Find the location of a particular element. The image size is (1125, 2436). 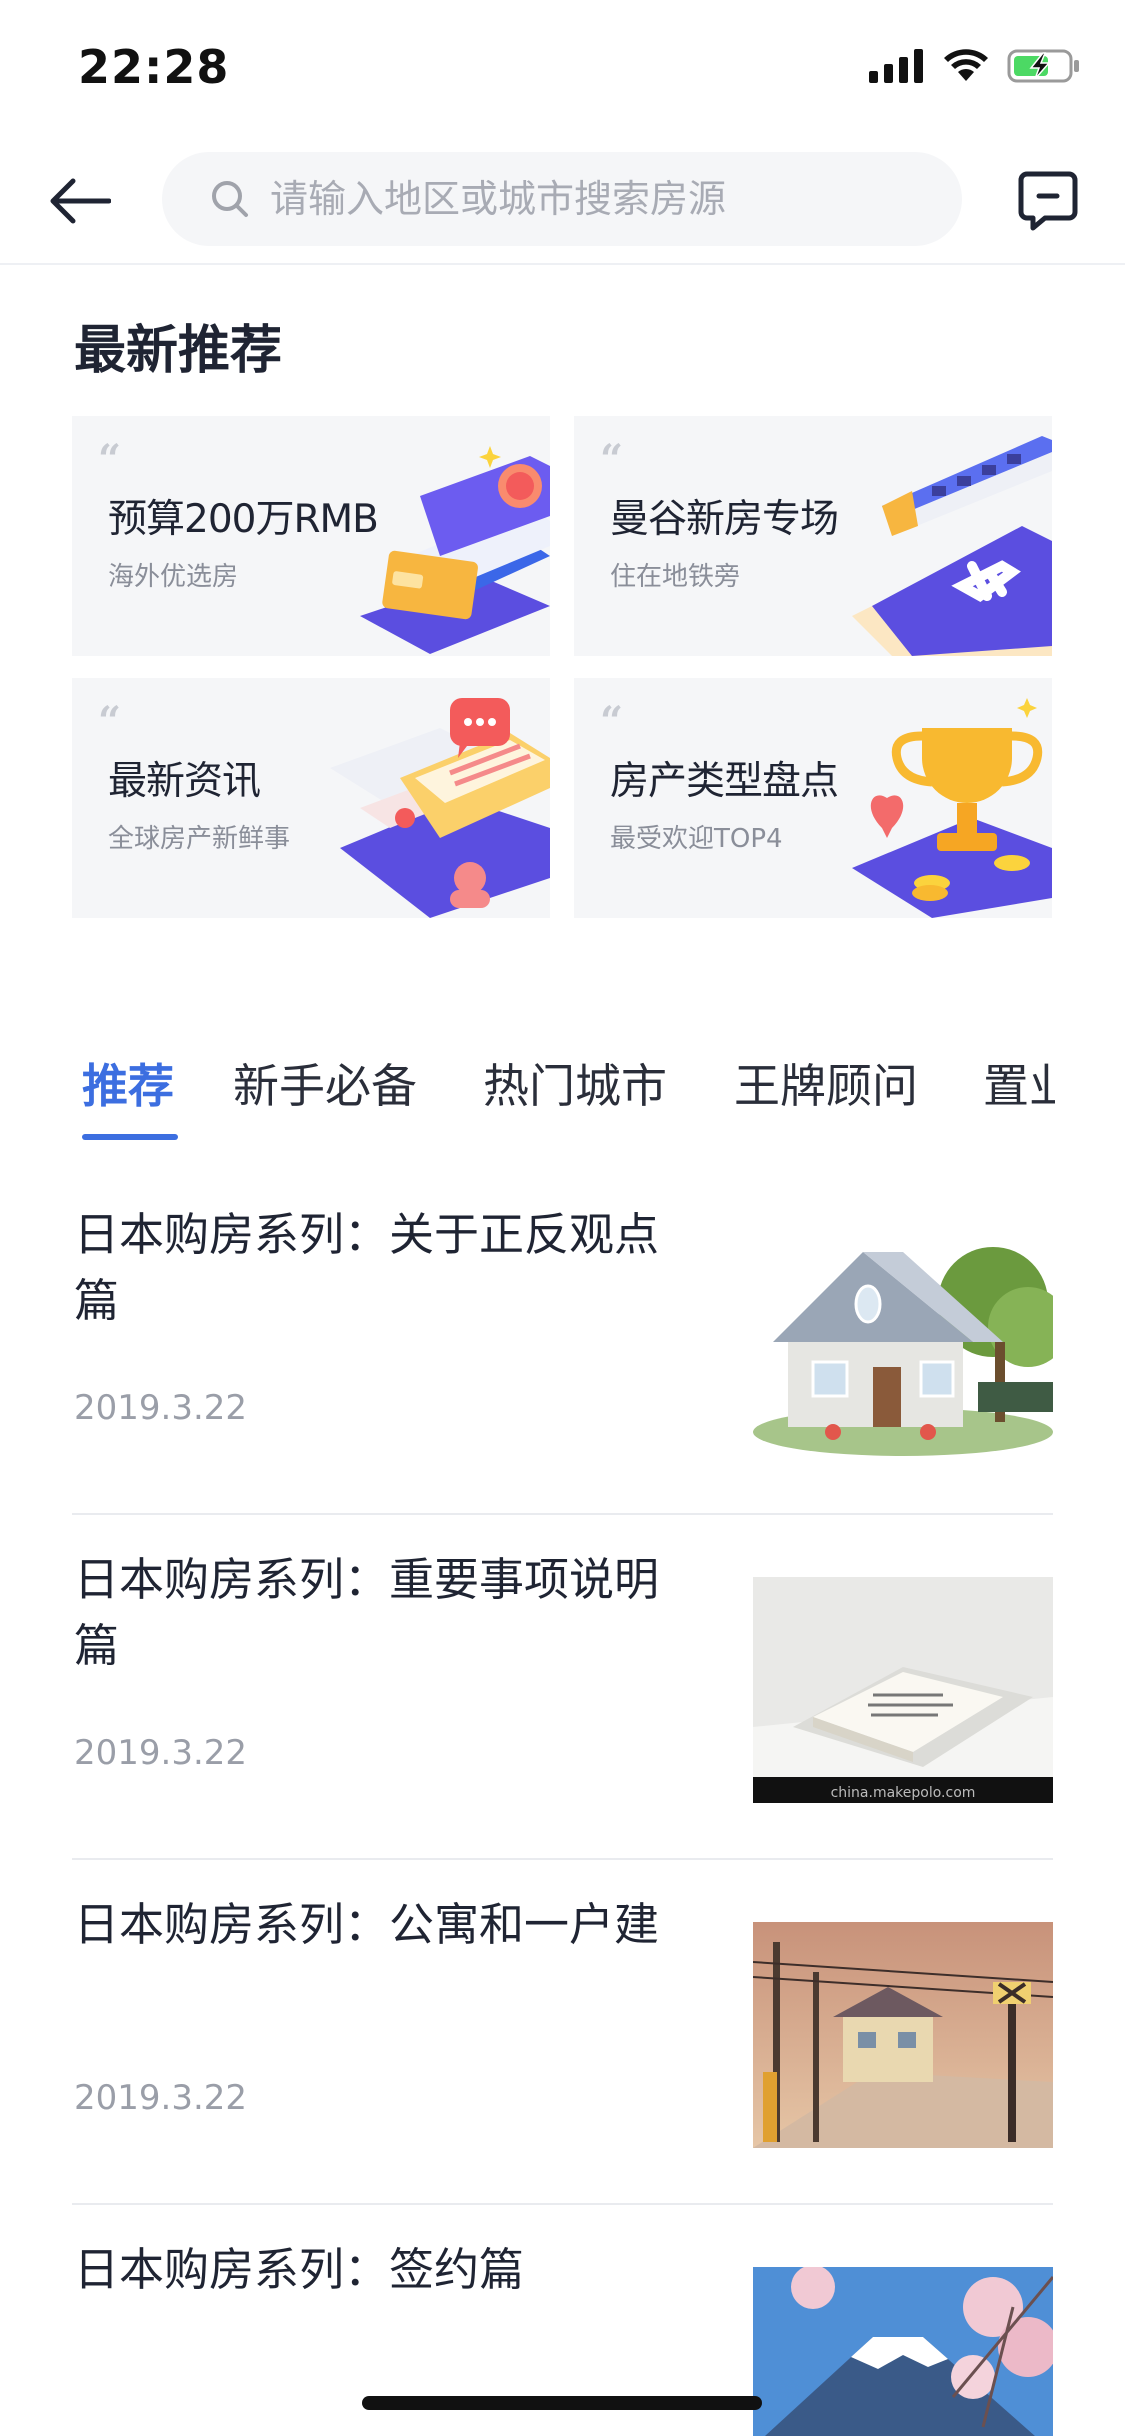

cards-stack-illustration is located at coordinates (455, 550).